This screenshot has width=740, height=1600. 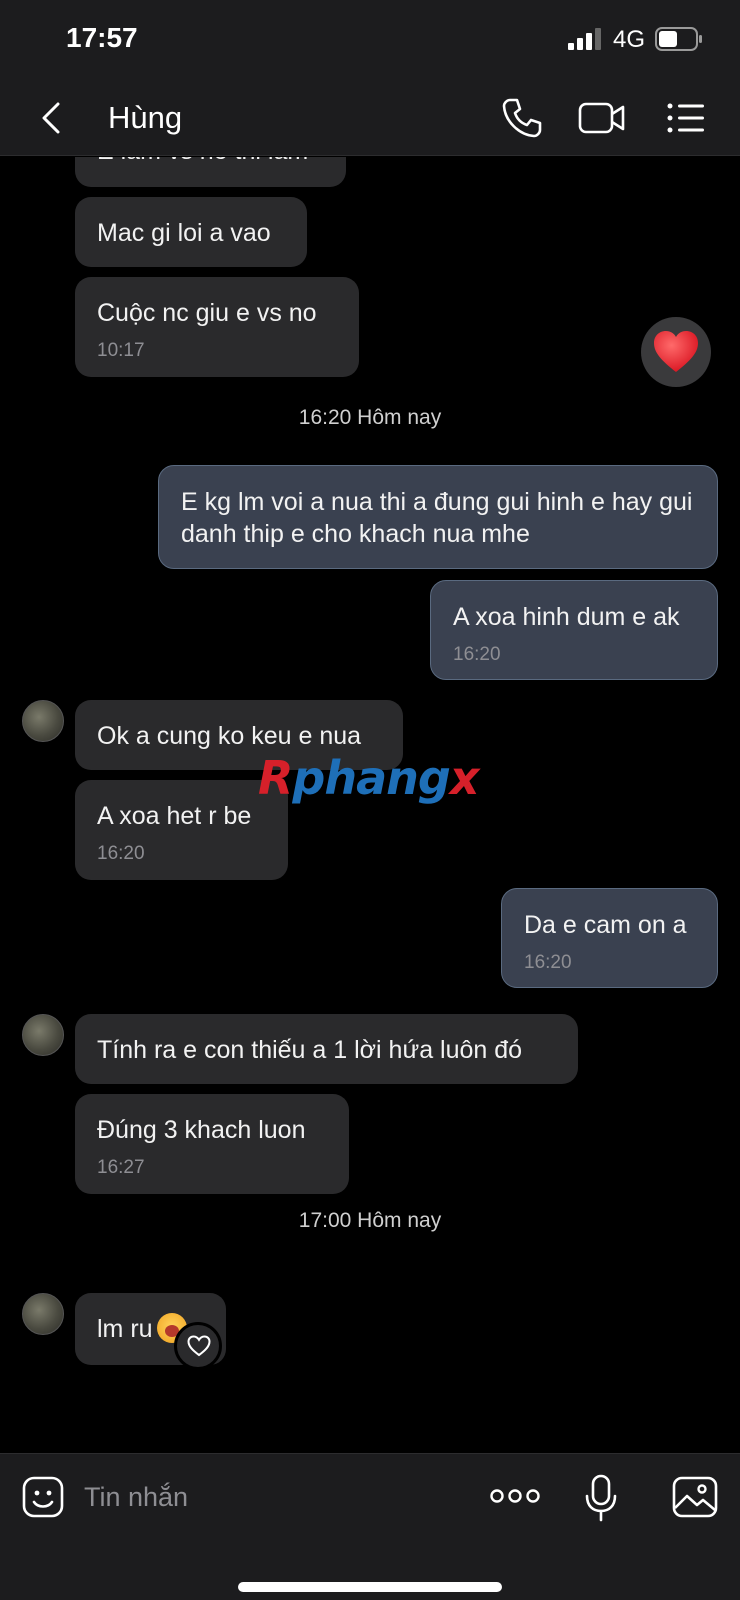 I want to click on home-indicator, so click(x=370, y=1587).